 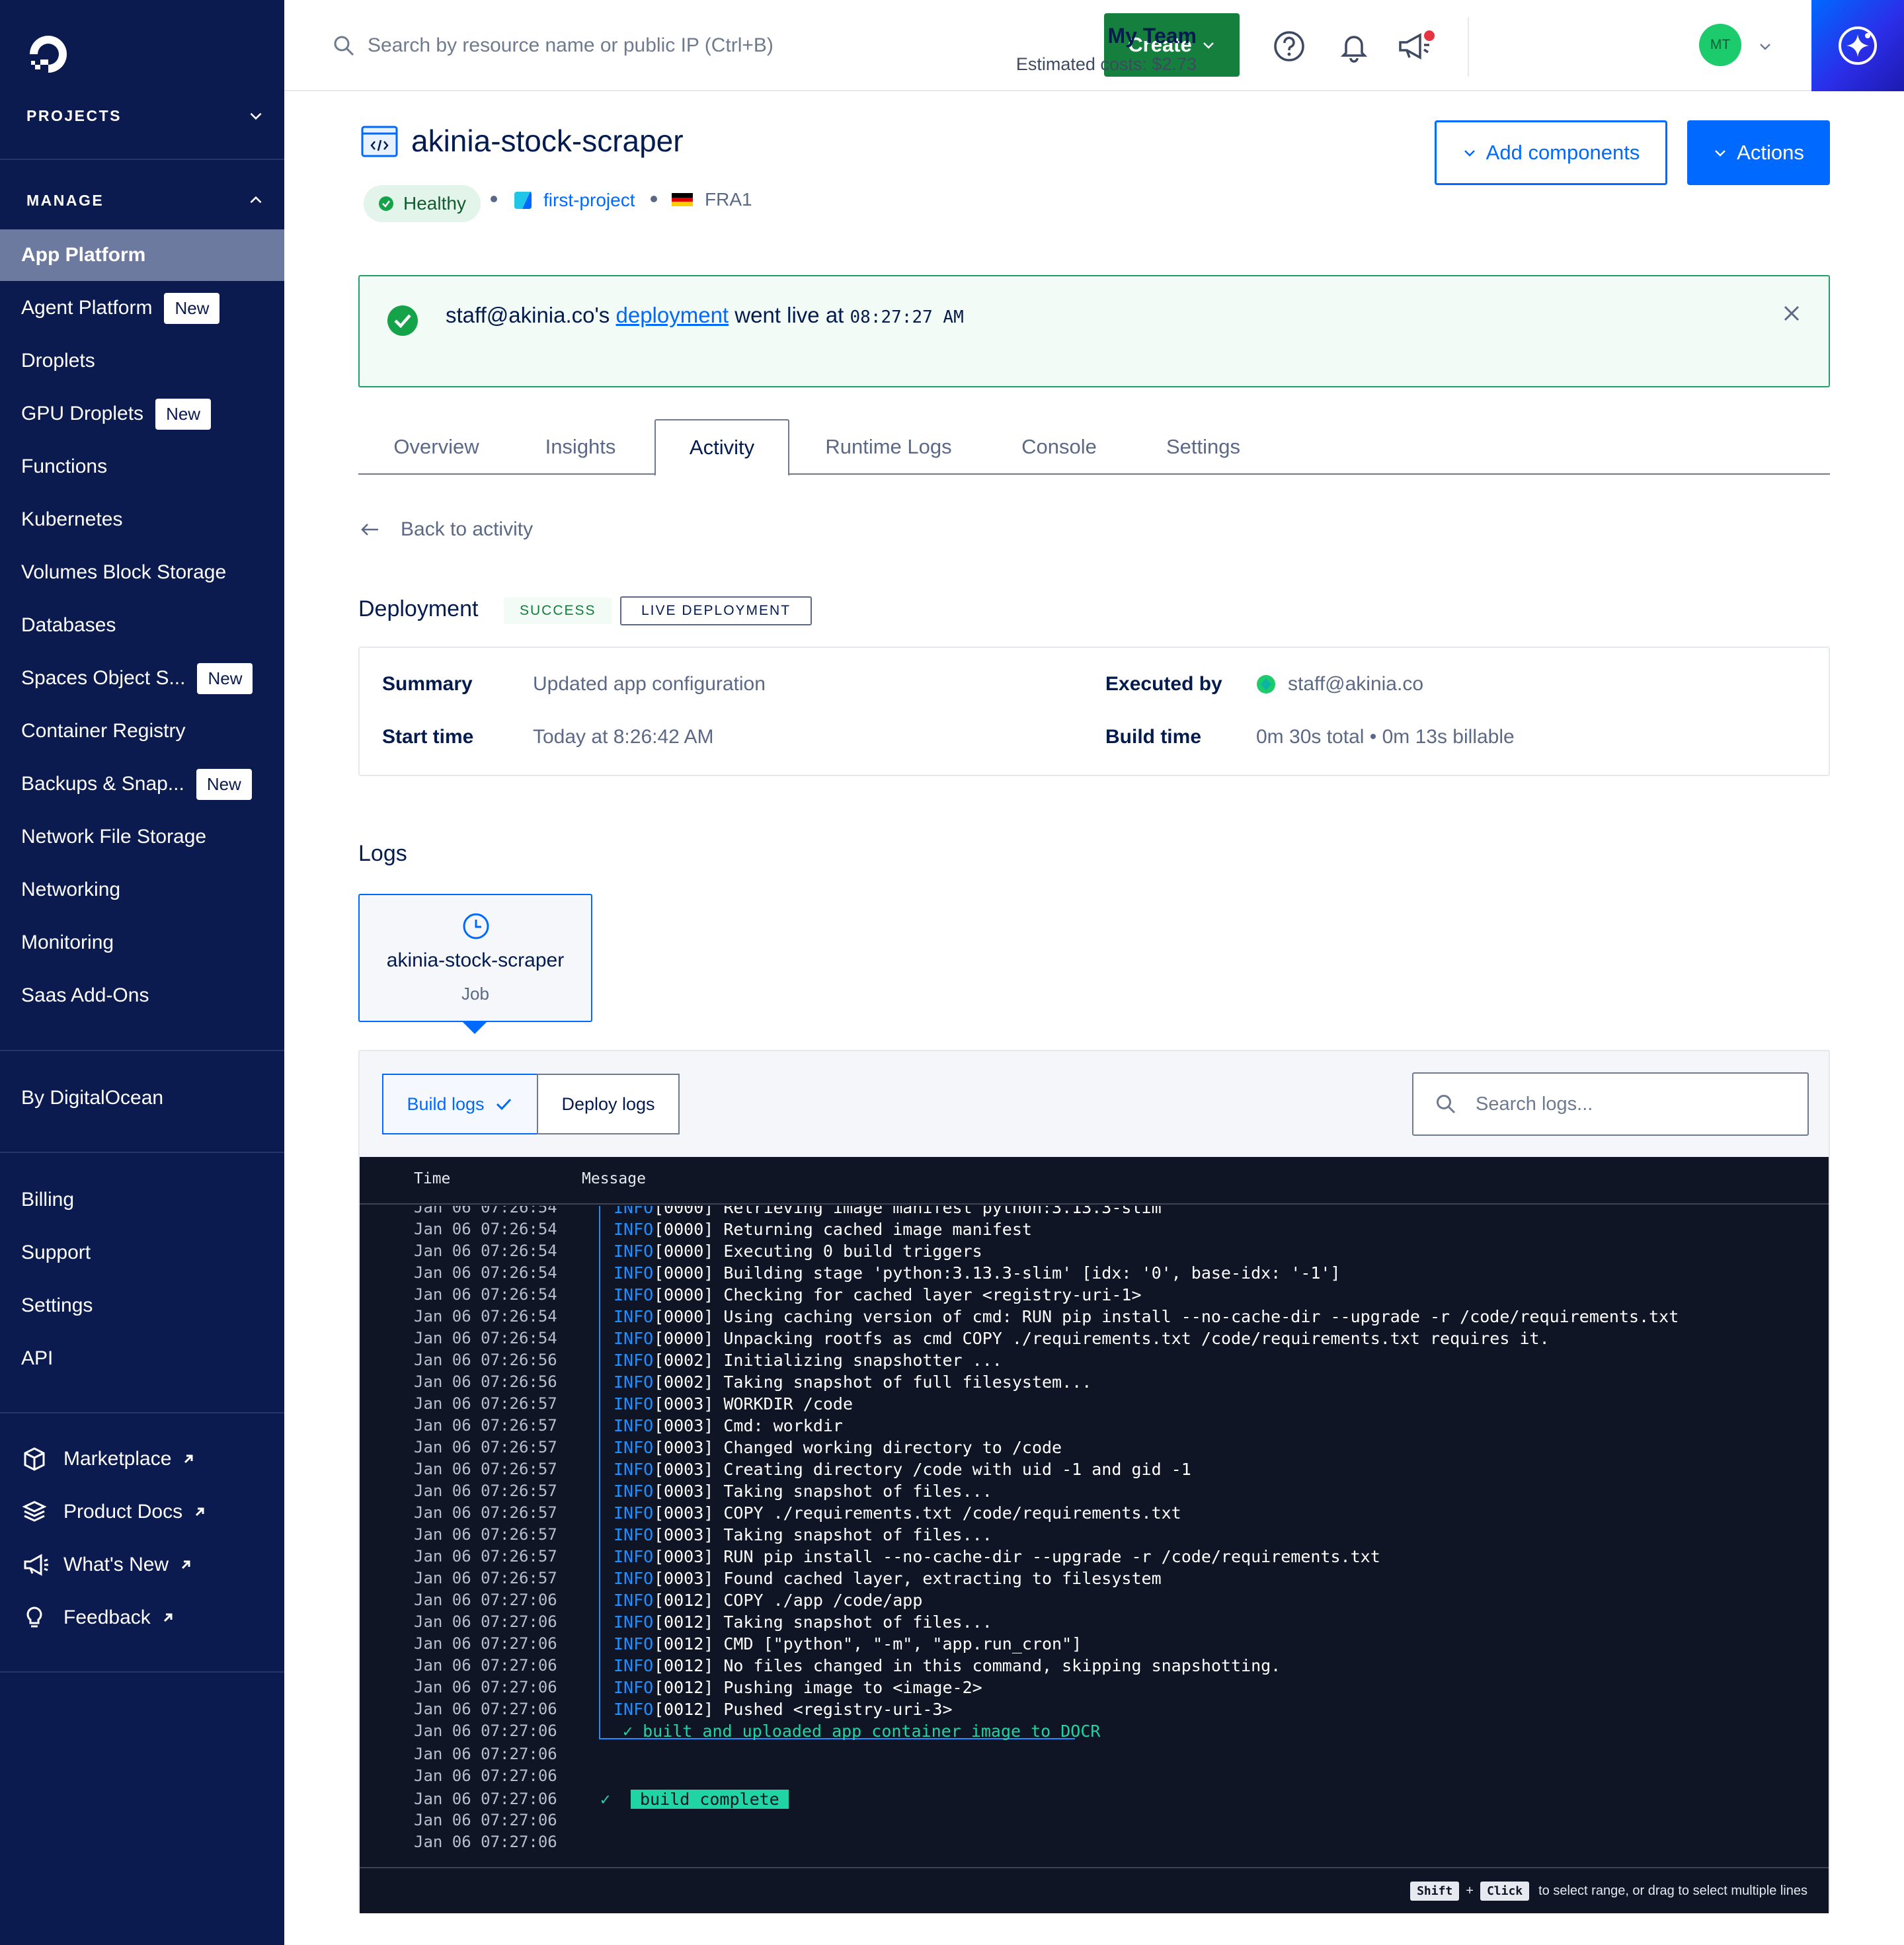 What do you see at coordinates (145, 115) in the screenshot?
I see `projects-toggle: PROJECTS` at bounding box center [145, 115].